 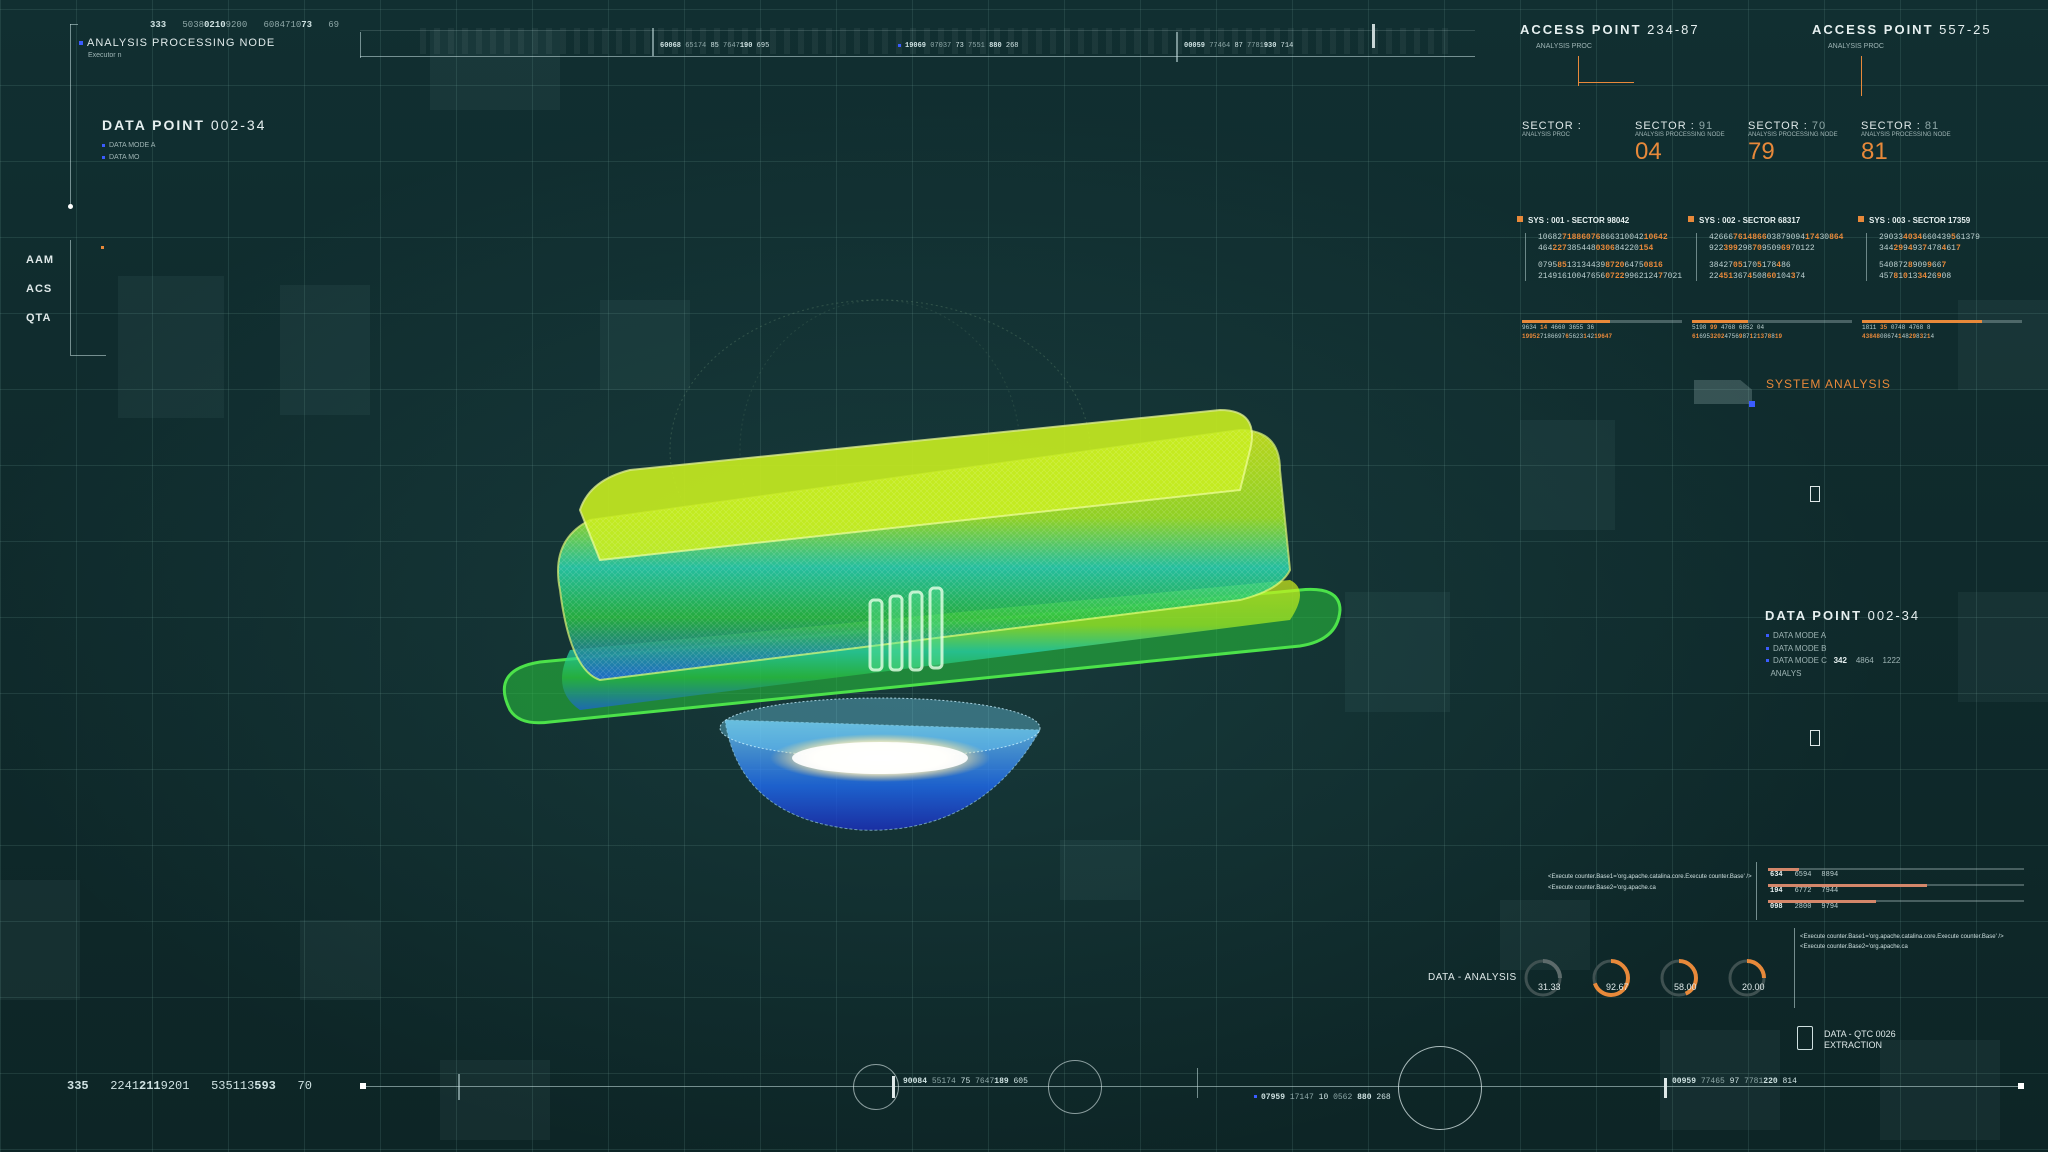 What do you see at coordinates (1778, 276) in the screenshot?
I see `sys-row: 22451367450860104374` at bounding box center [1778, 276].